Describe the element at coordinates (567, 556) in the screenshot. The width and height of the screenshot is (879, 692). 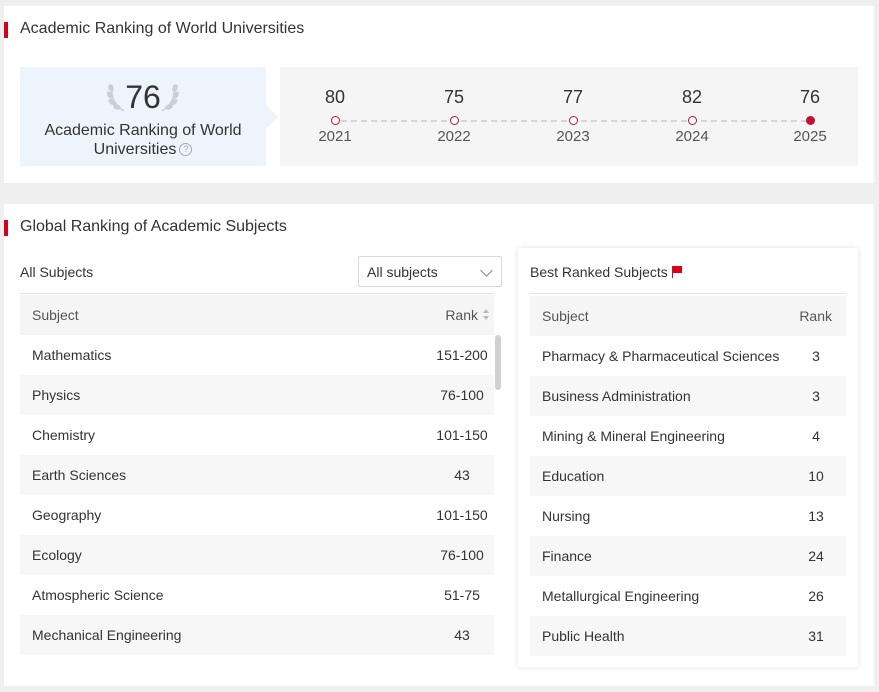
I see `subject-name: Finance` at that location.